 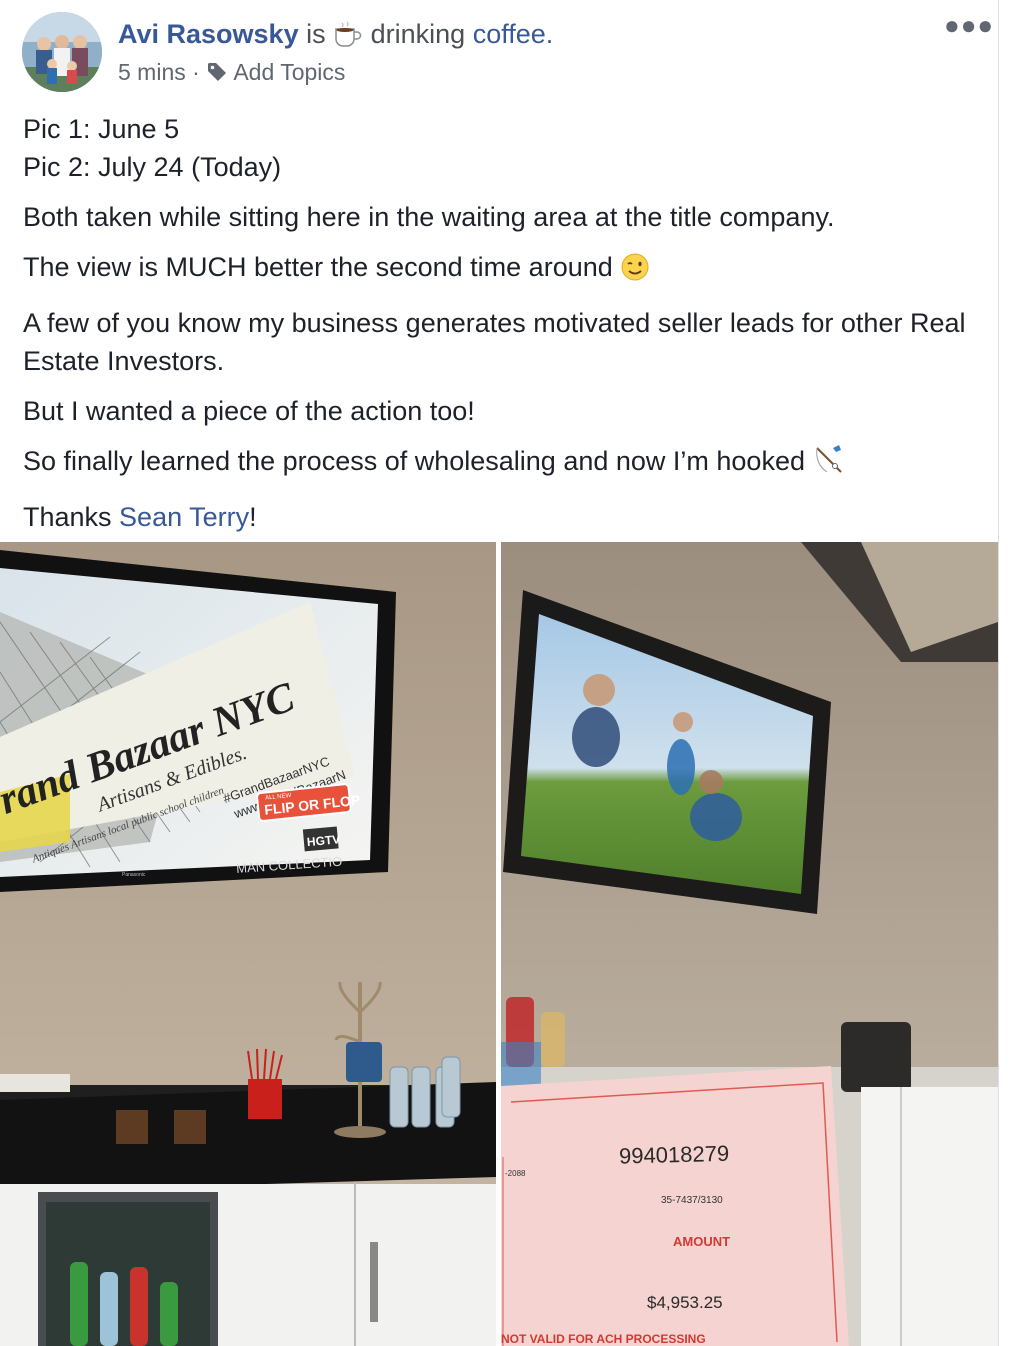 What do you see at coordinates (184, 517) in the screenshot?
I see `mention-link: Sean Terry` at bounding box center [184, 517].